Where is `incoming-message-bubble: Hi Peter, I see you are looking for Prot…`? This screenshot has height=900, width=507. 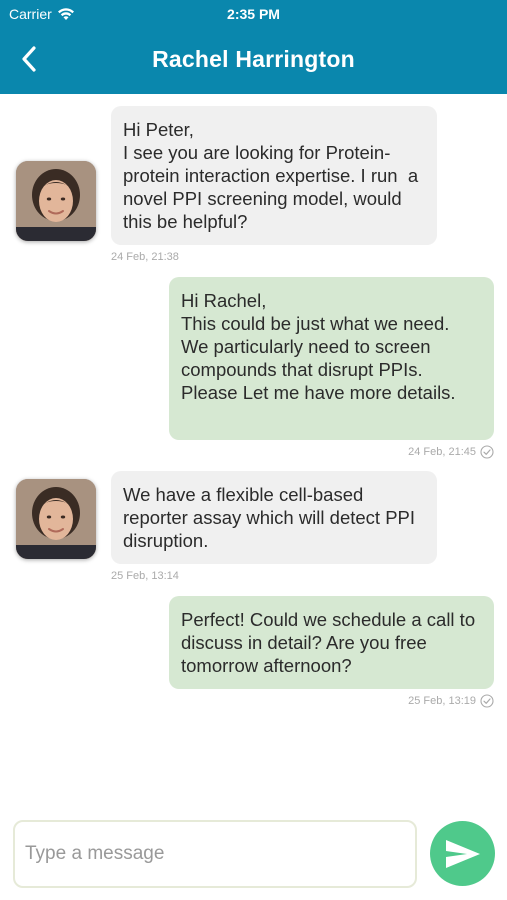
incoming-message-bubble: Hi Peter, I see you are looking for Prot… is located at coordinates (274, 175).